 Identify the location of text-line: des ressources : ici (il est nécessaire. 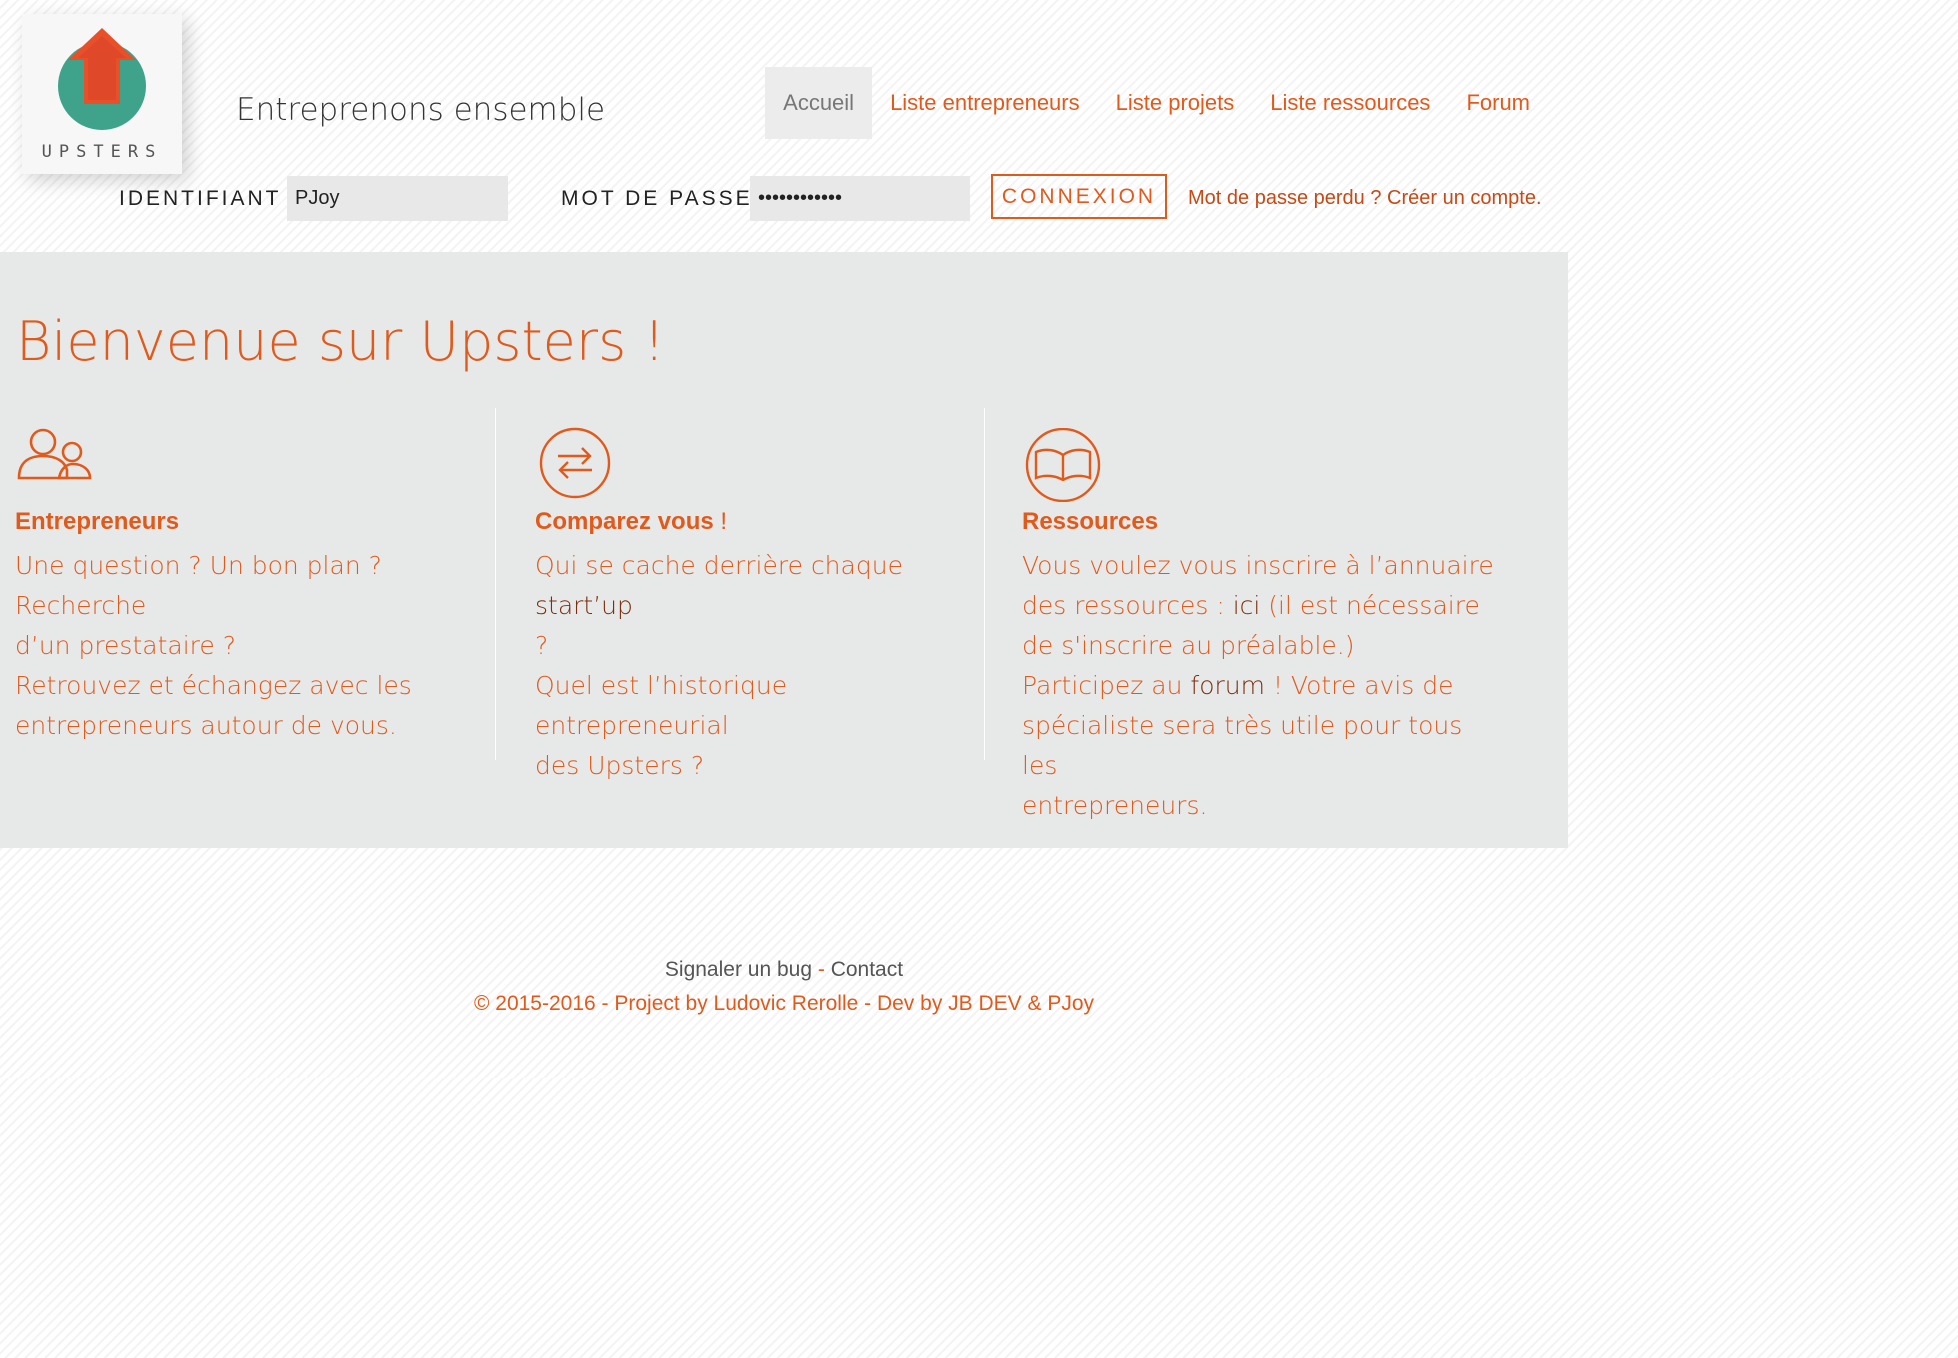
(1262, 606).